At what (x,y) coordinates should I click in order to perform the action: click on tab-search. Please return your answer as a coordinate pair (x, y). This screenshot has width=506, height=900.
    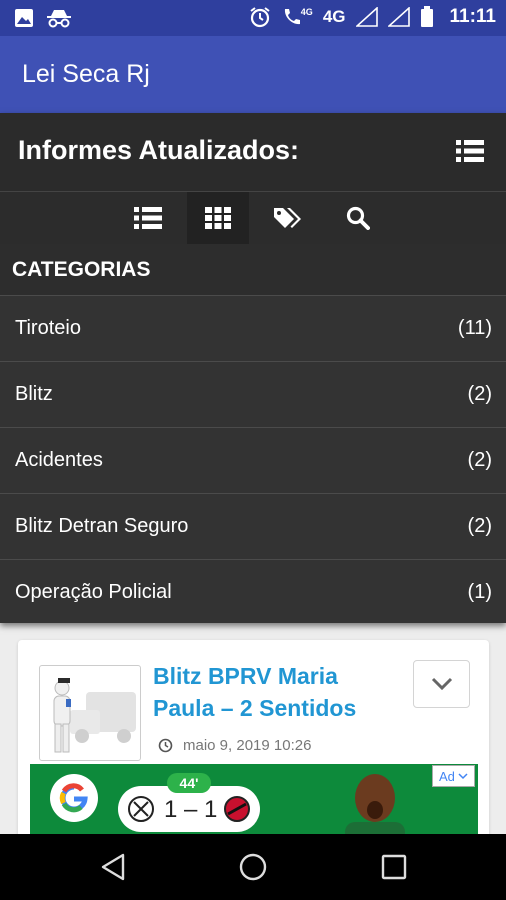
    Looking at the image, I should click on (358, 218).